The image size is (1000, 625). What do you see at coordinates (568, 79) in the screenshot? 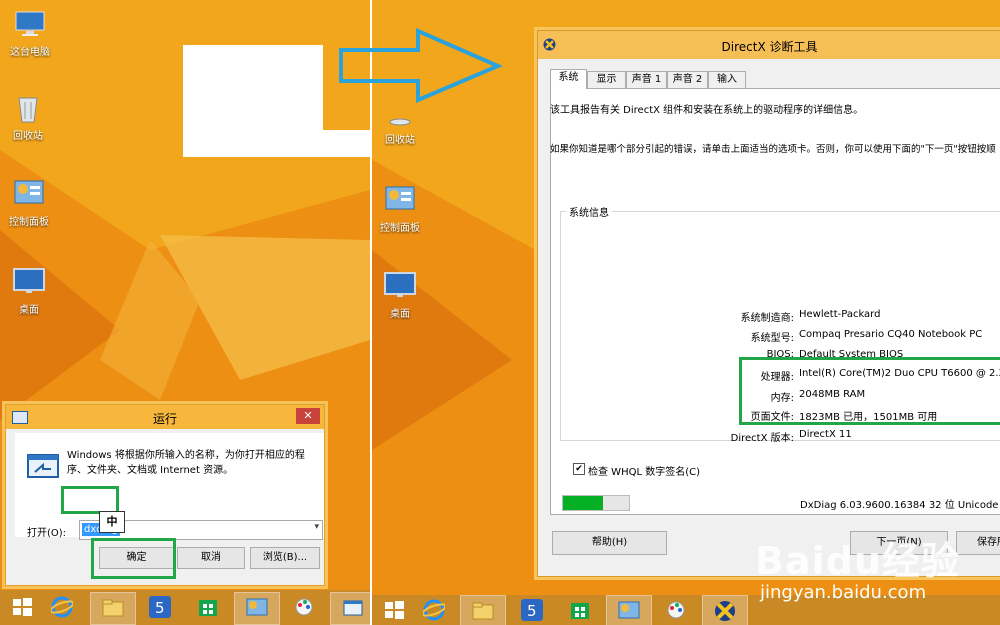
I see `tab-system: 系统` at bounding box center [568, 79].